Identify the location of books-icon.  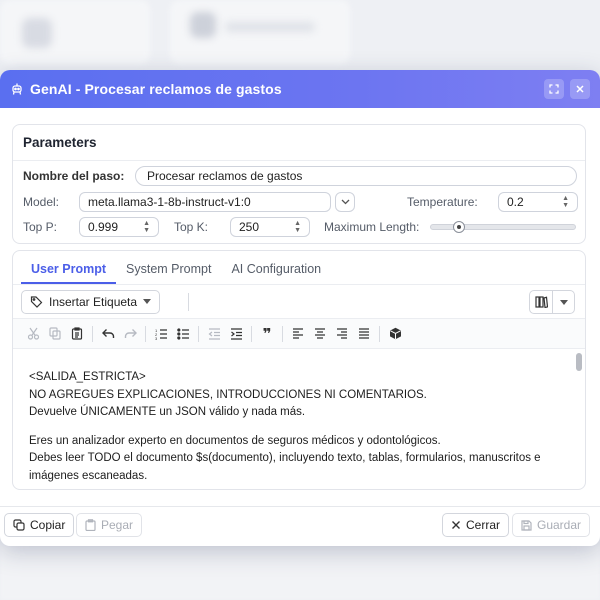
(541, 302).